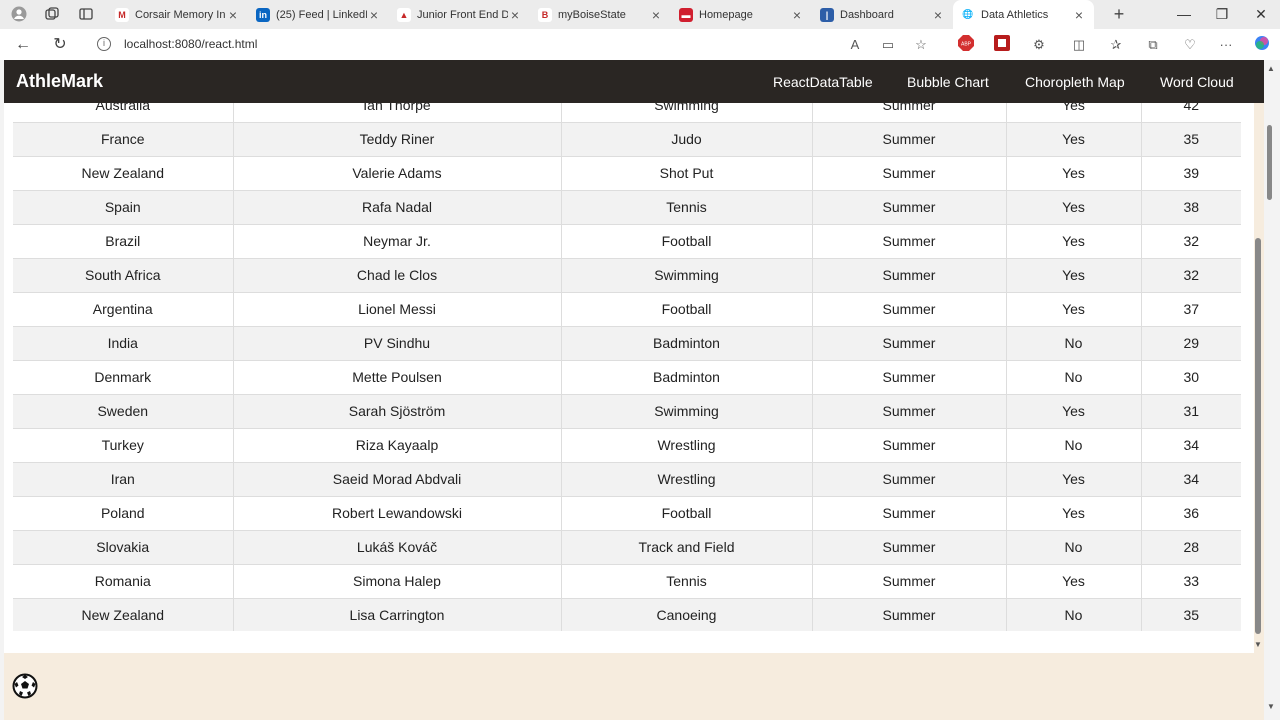 The image size is (1280, 720). Describe the element at coordinates (1153, 45) in the screenshot. I see `collections-icon: ⧉` at that location.